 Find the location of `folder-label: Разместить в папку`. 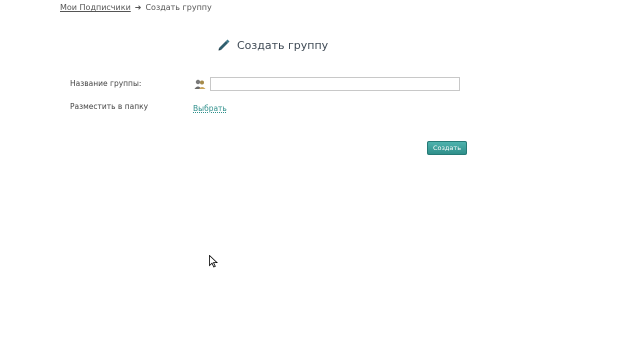

folder-label: Разместить в папку is located at coordinates (109, 106).